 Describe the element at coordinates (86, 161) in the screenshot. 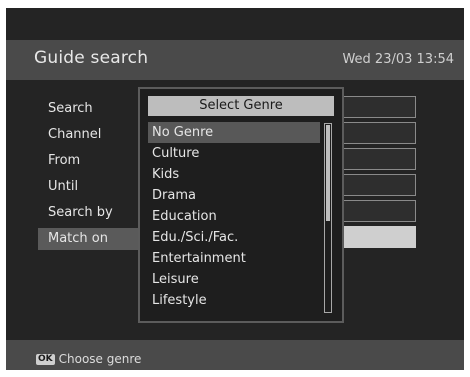

I see `menu-item-from: From` at that location.